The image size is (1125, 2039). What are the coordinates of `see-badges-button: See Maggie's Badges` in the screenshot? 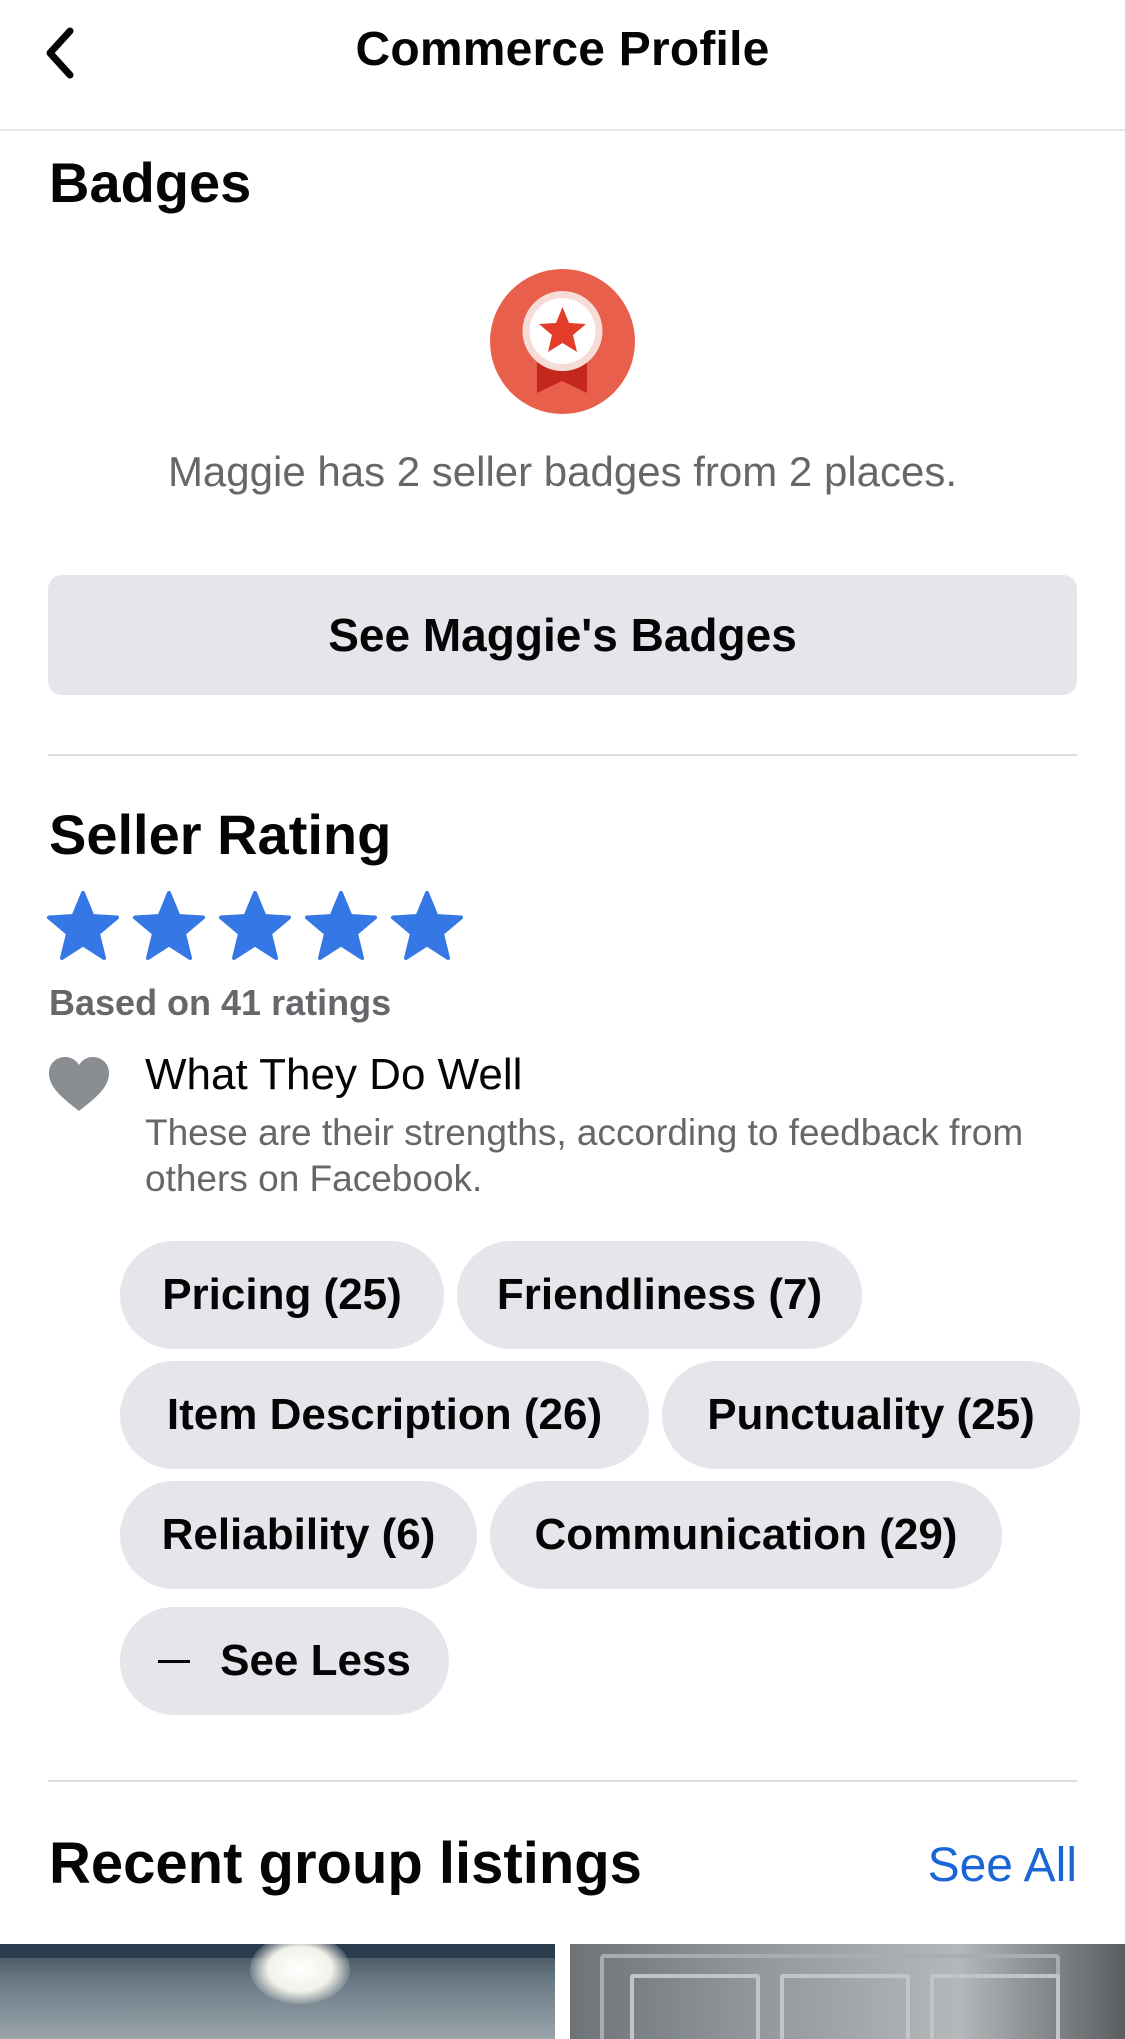 It's located at (562, 635).